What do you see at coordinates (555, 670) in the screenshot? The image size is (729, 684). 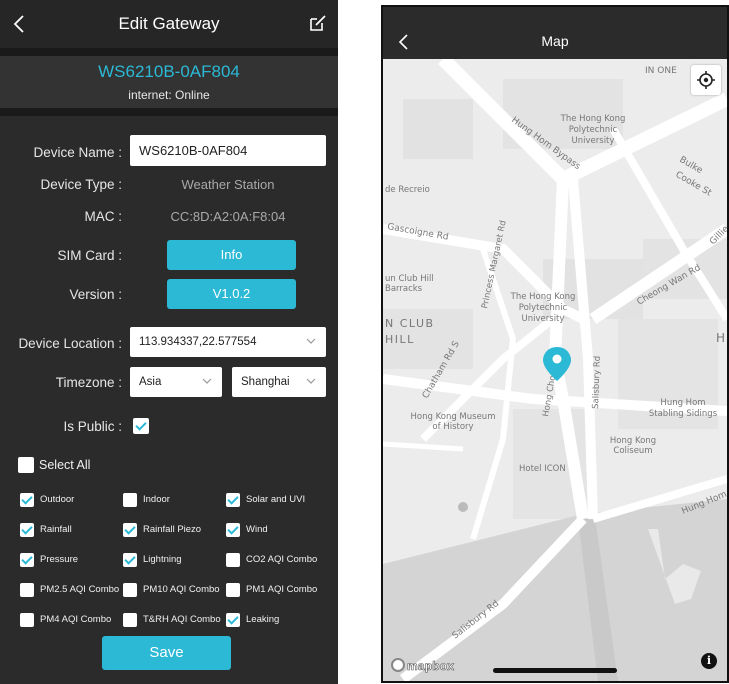 I see `home-indicator` at bounding box center [555, 670].